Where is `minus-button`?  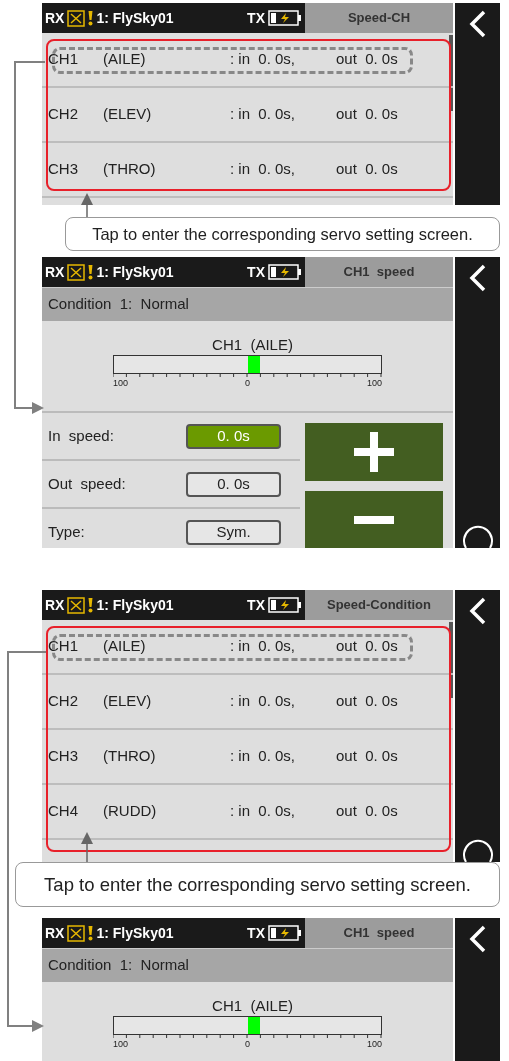 minus-button is located at coordinates (374, 519).